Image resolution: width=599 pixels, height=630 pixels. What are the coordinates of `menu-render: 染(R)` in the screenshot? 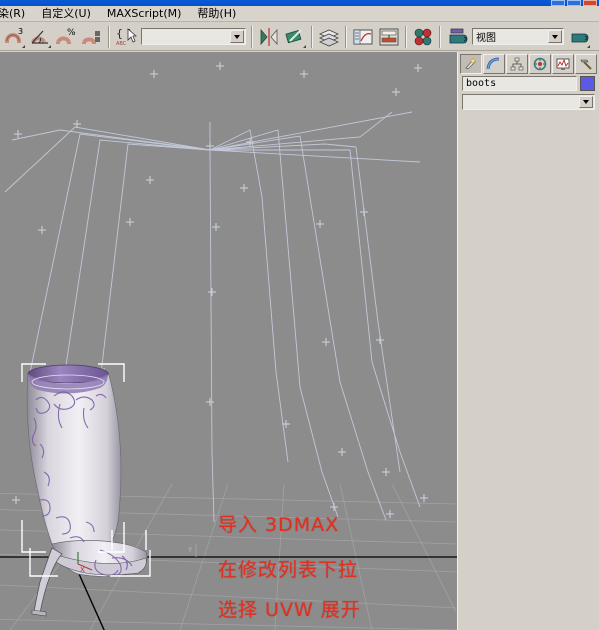 It's located at (16, 13).